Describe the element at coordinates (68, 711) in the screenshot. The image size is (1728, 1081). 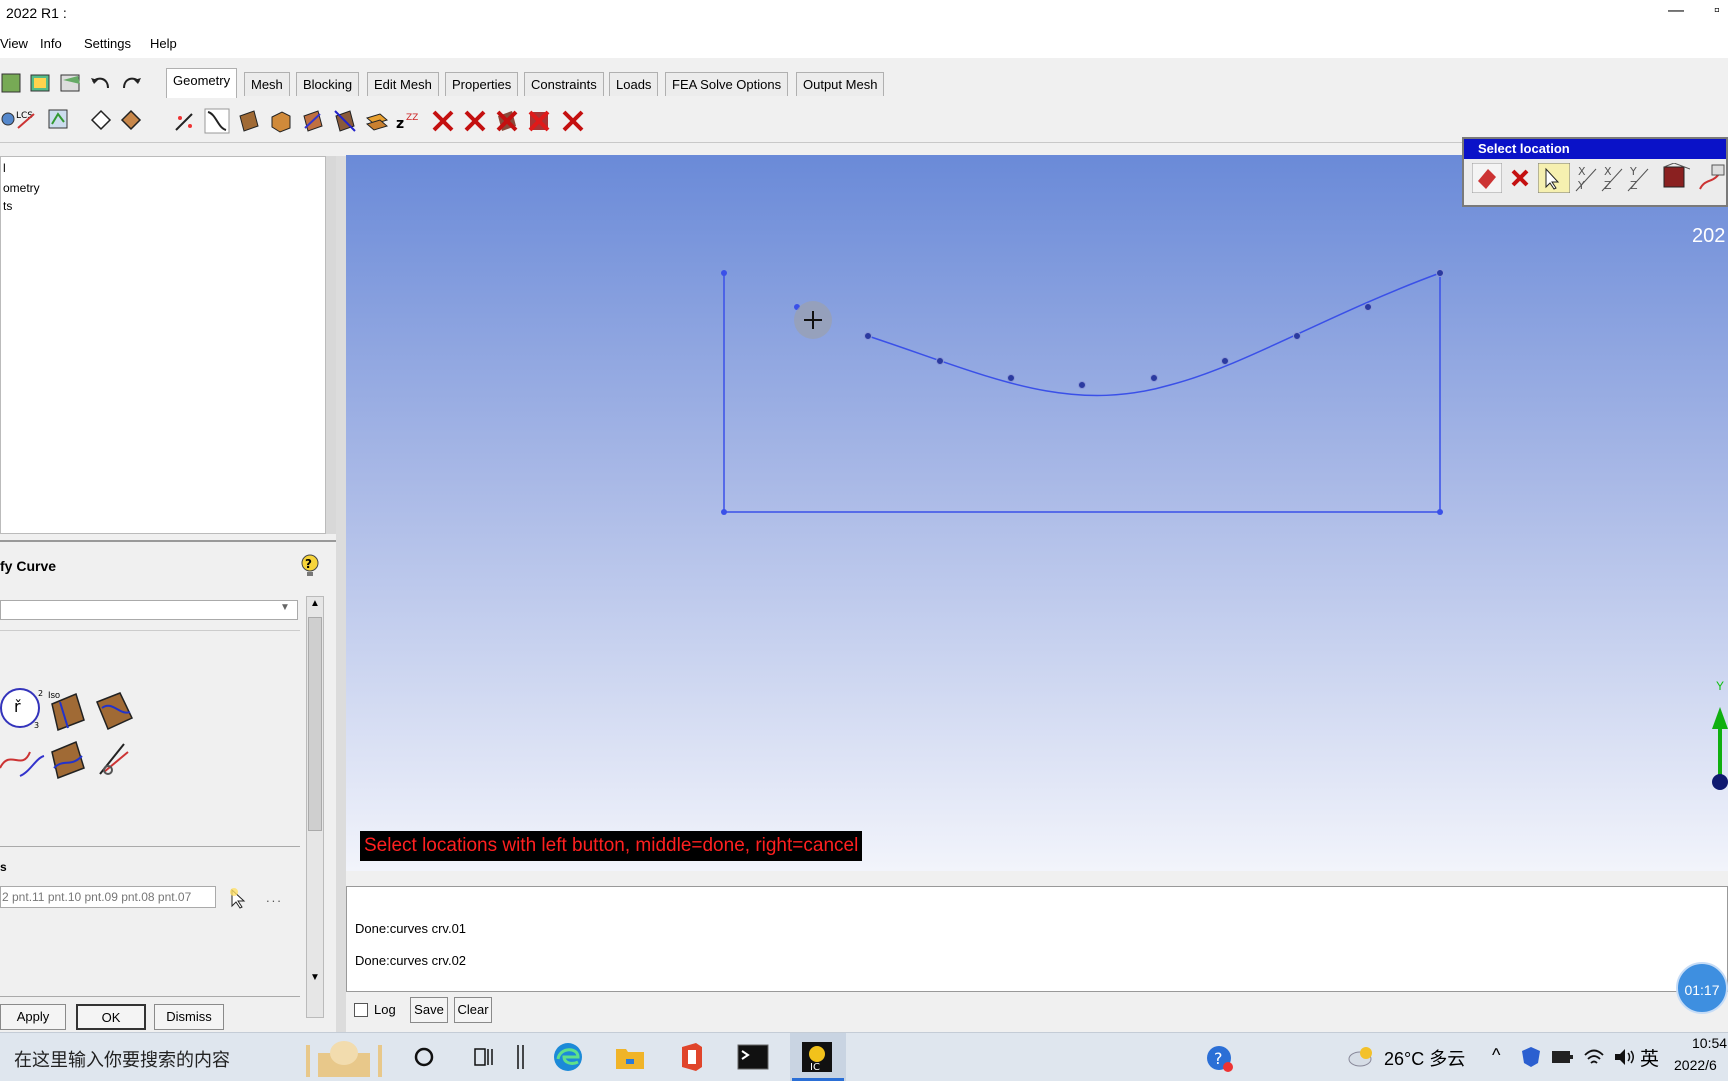
I see `iso-curve-icon` at that location.